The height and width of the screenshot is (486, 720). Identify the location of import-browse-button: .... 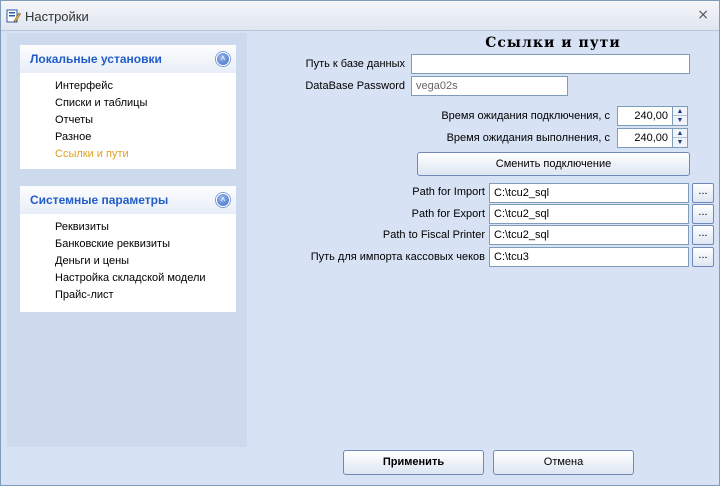
(703, 193).